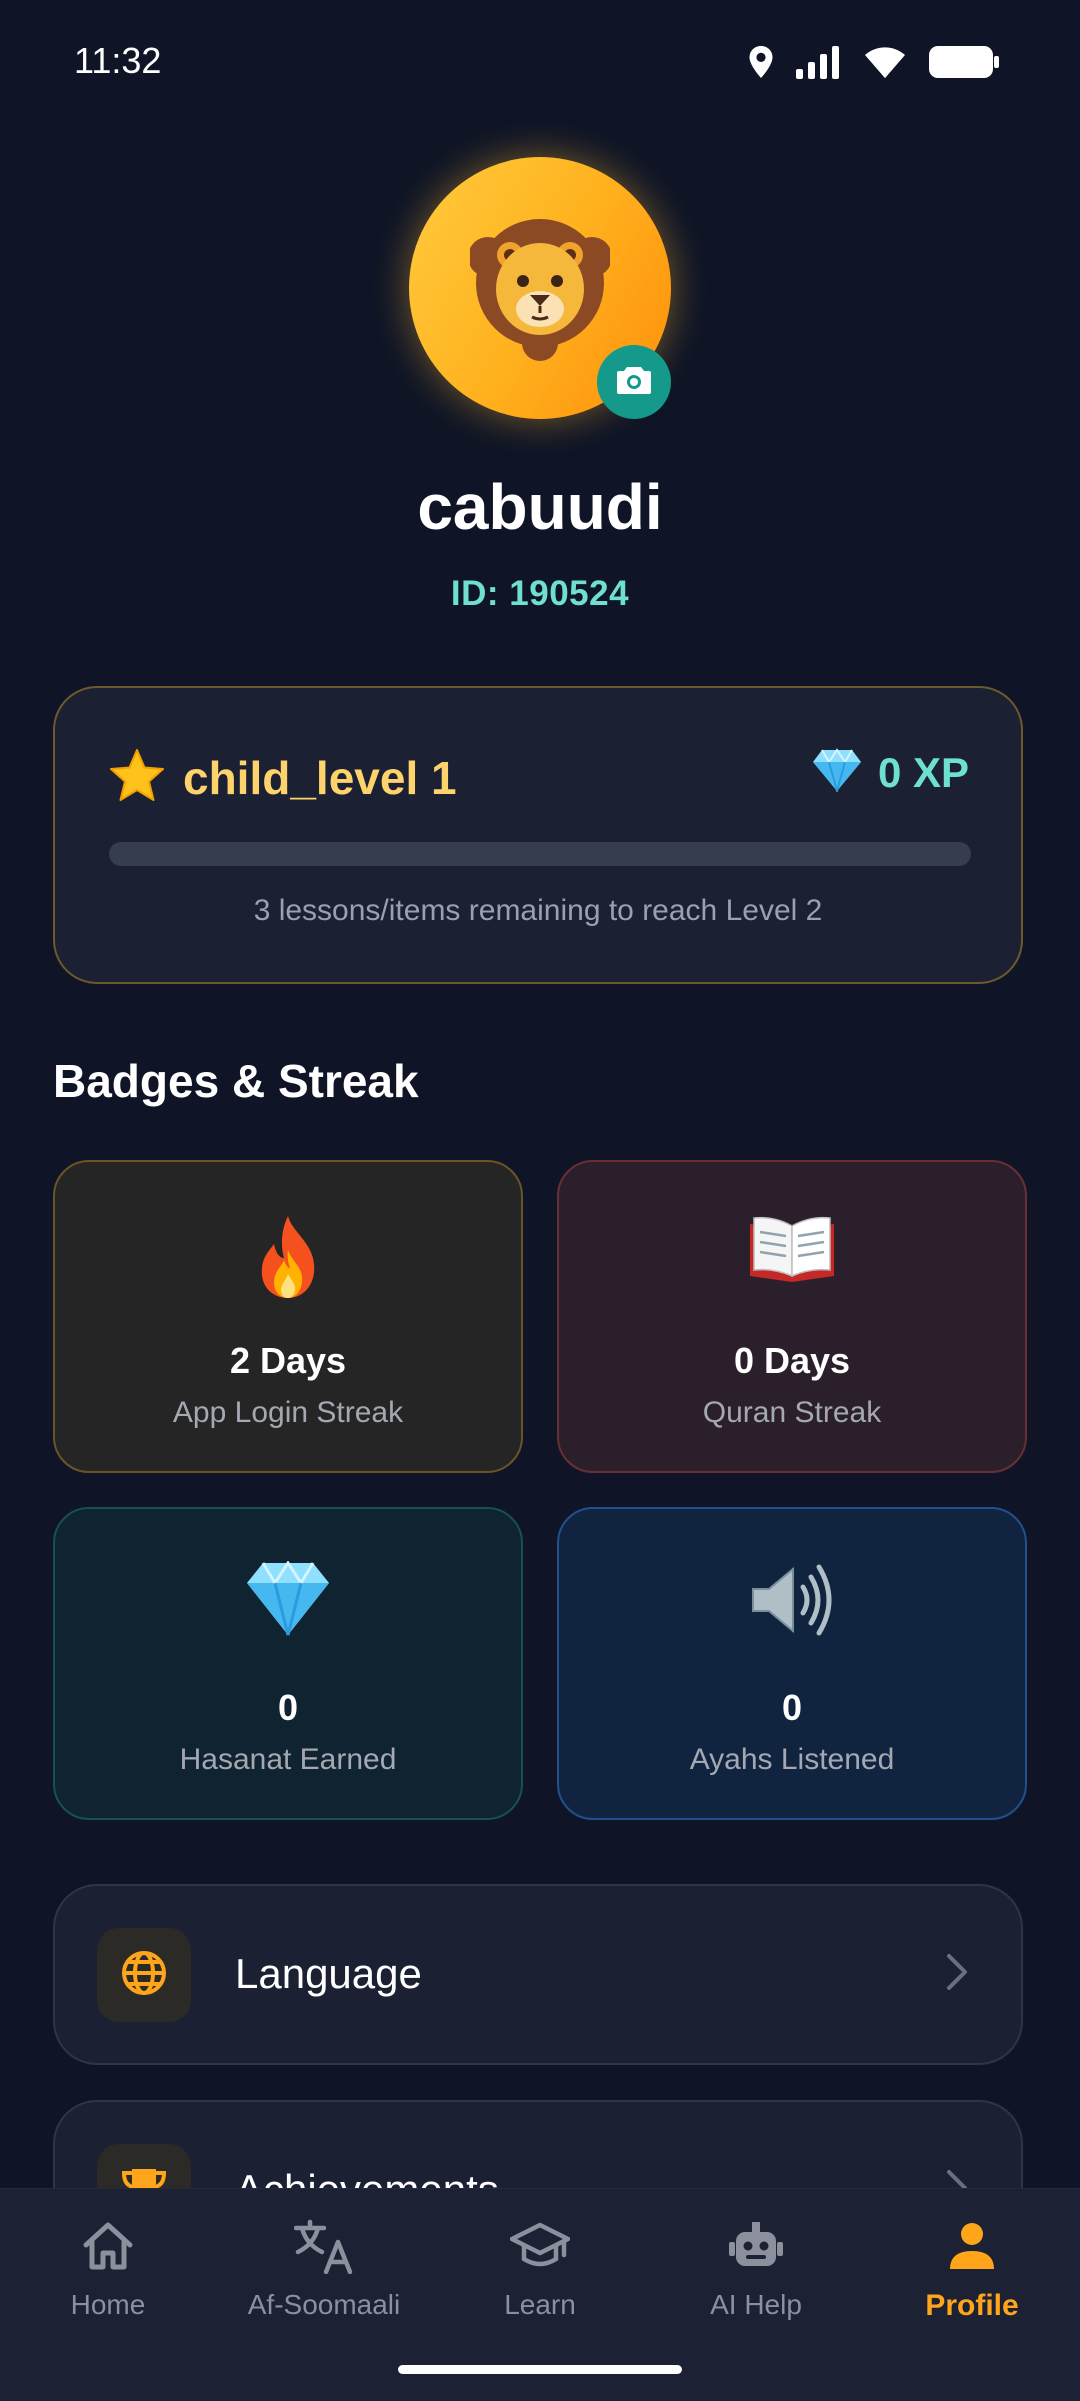 The image size is (1080, 2401). What do you see at coordinates (320, 777) in the screenshot?
I see `level-label: child_level 1` at bounding box center [320, 777].